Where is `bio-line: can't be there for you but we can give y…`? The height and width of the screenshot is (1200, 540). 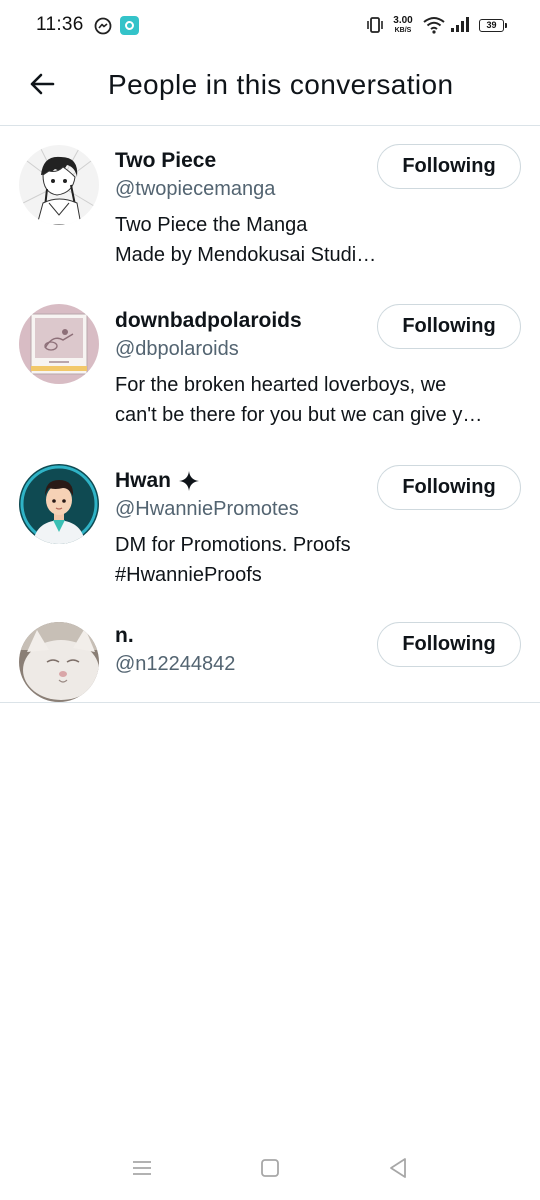
bio-line: can't be there for you but we can give y… is located at coordinates (299, 415).